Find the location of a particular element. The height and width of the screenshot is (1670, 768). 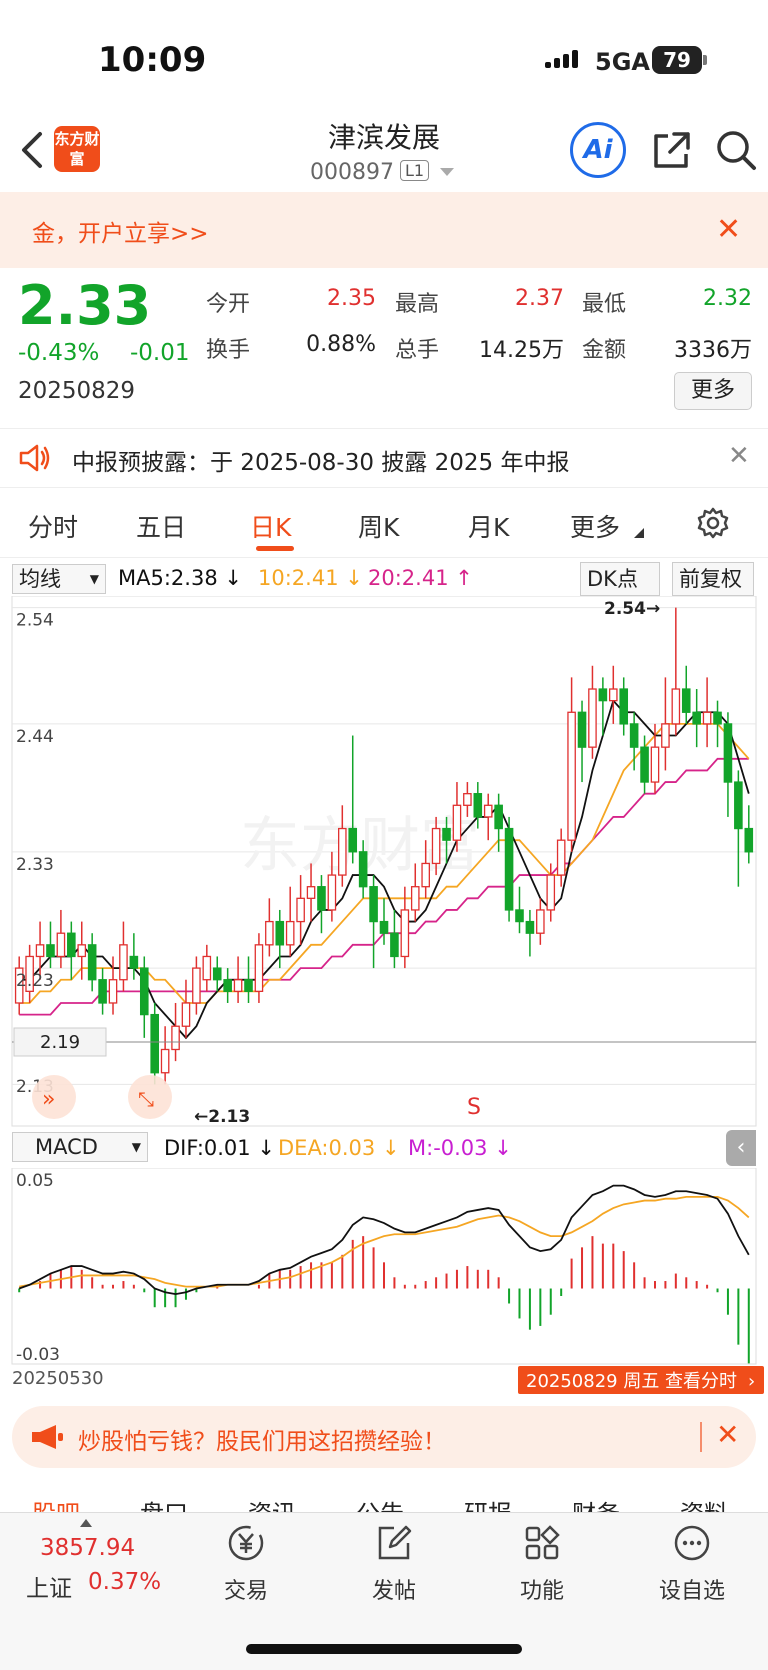

subtab-news: 资讯 is located at coordinates (272, 1504).